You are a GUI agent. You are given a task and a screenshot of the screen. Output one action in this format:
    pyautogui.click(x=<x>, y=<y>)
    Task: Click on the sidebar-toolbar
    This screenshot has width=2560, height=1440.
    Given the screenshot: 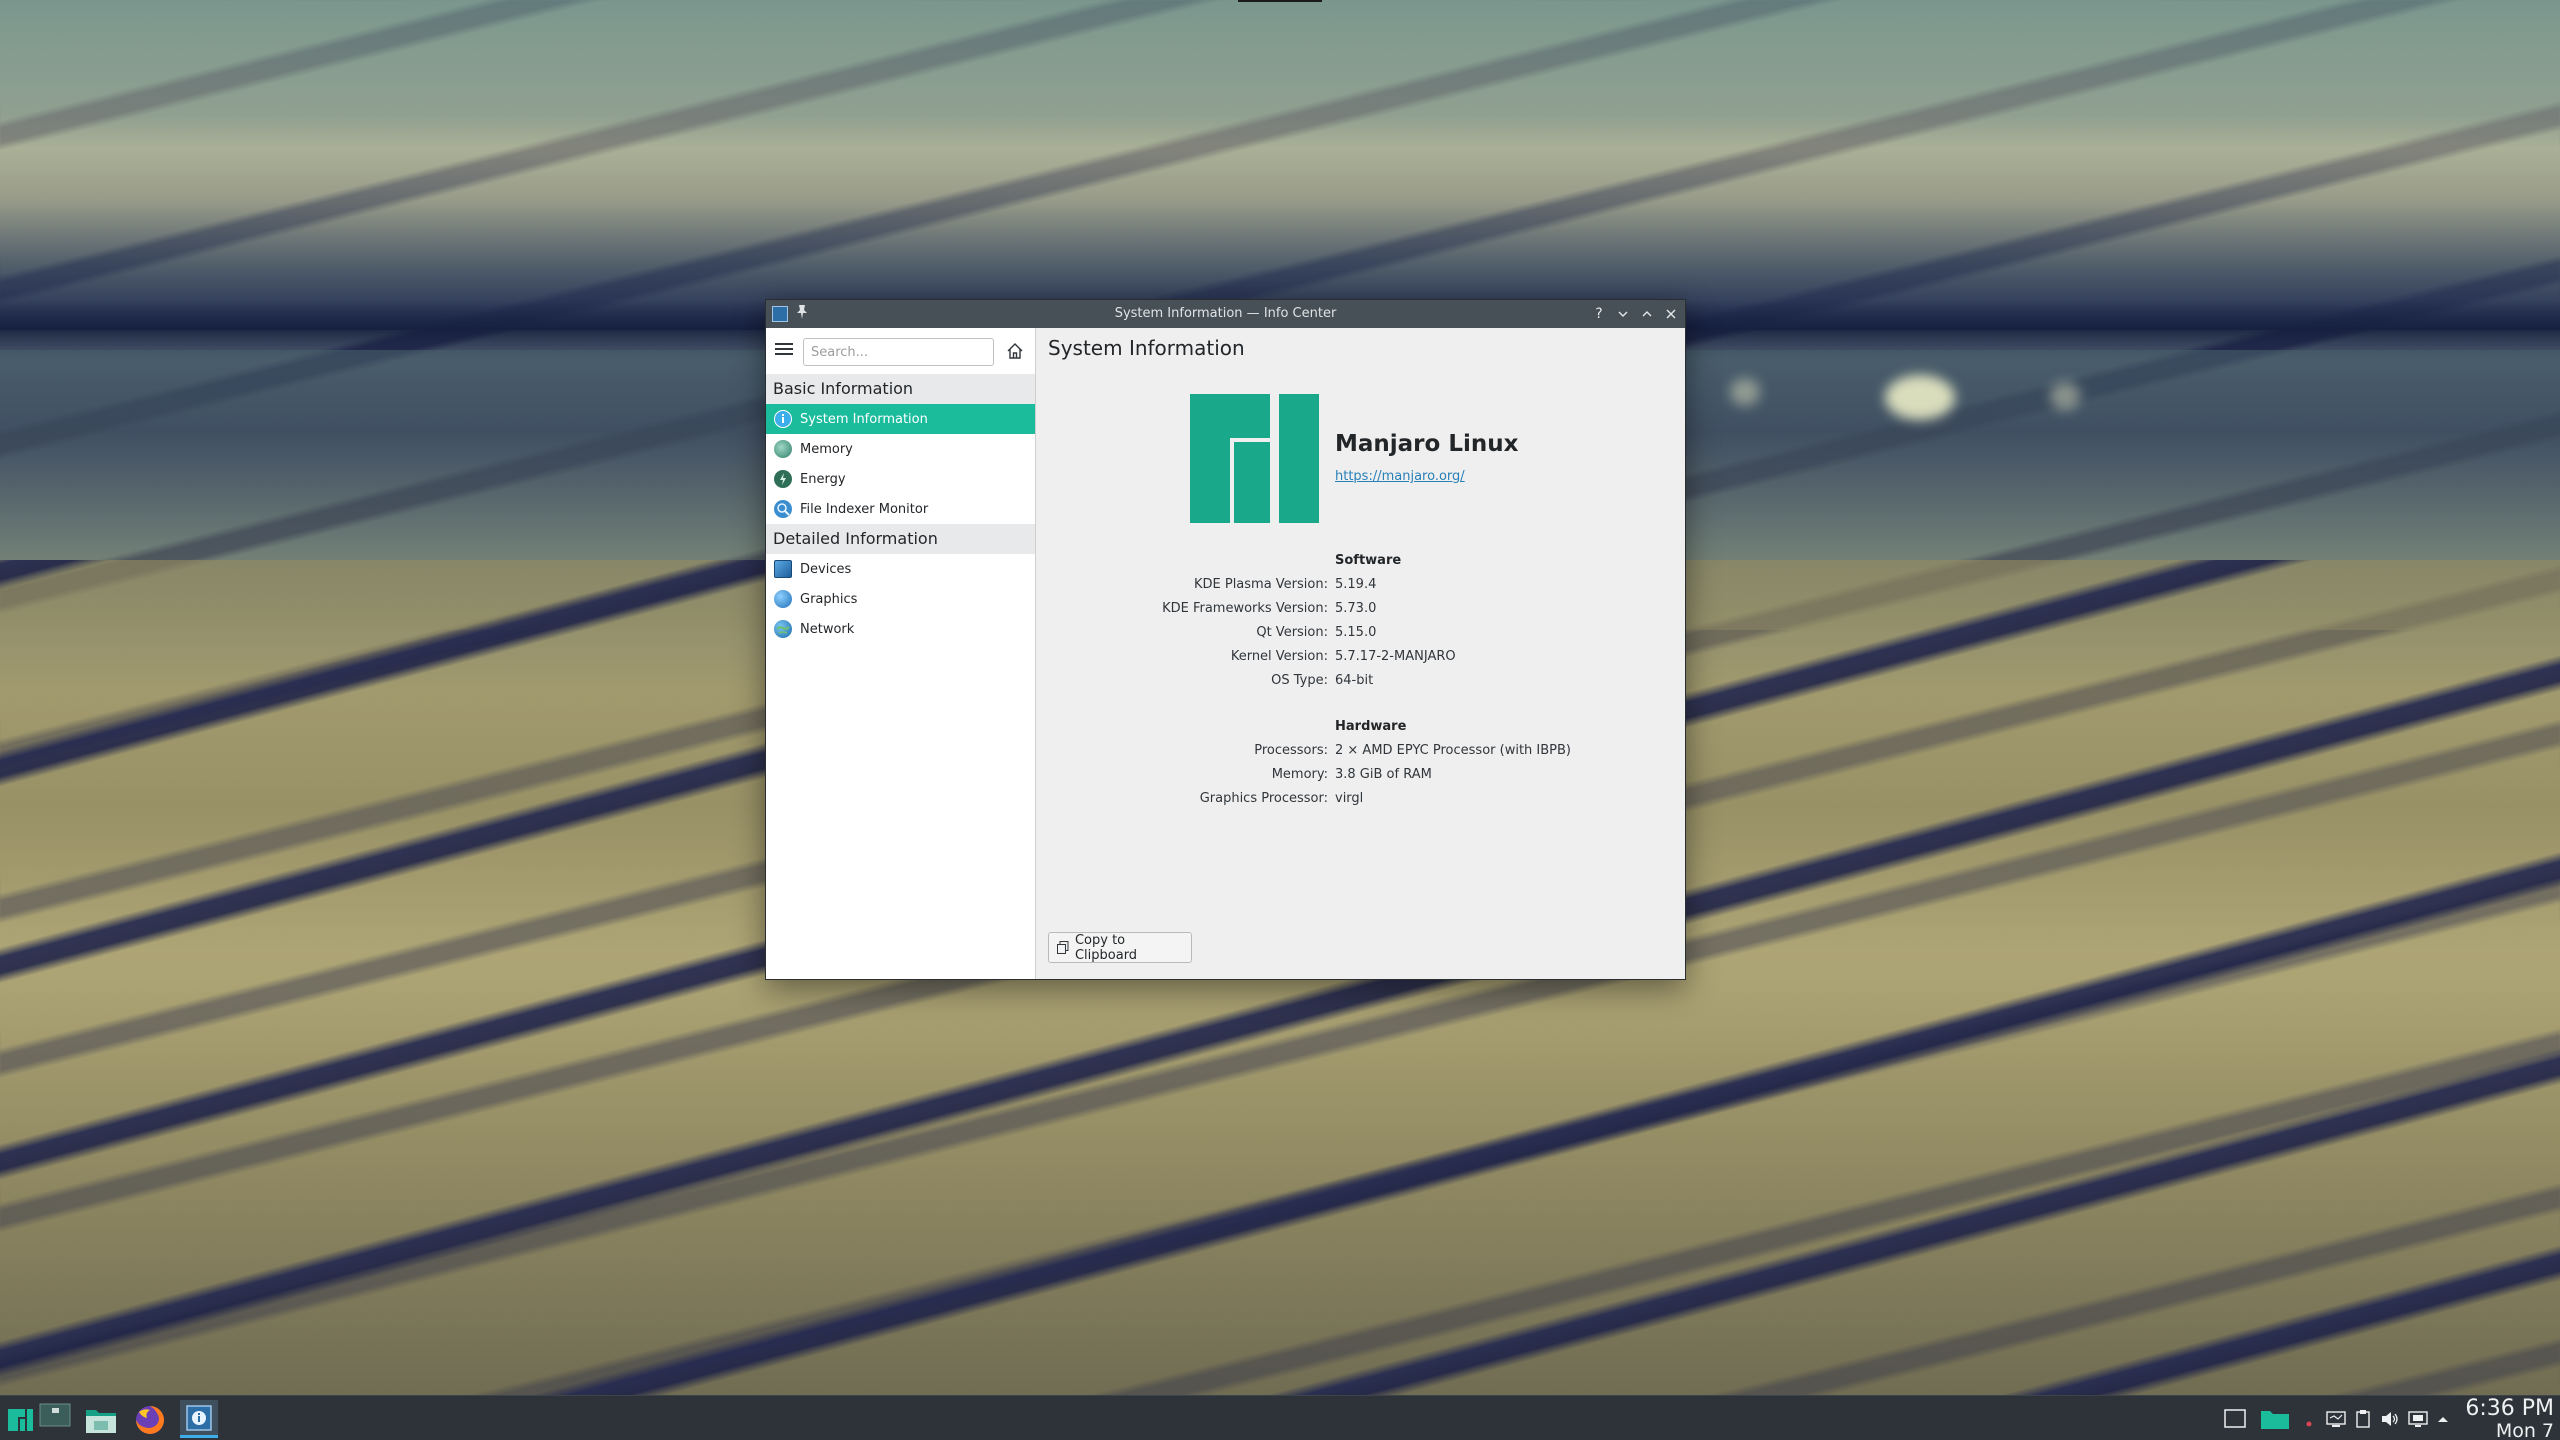 What is the action you would take?
    pyautogui.click(x=900, y=351)
    